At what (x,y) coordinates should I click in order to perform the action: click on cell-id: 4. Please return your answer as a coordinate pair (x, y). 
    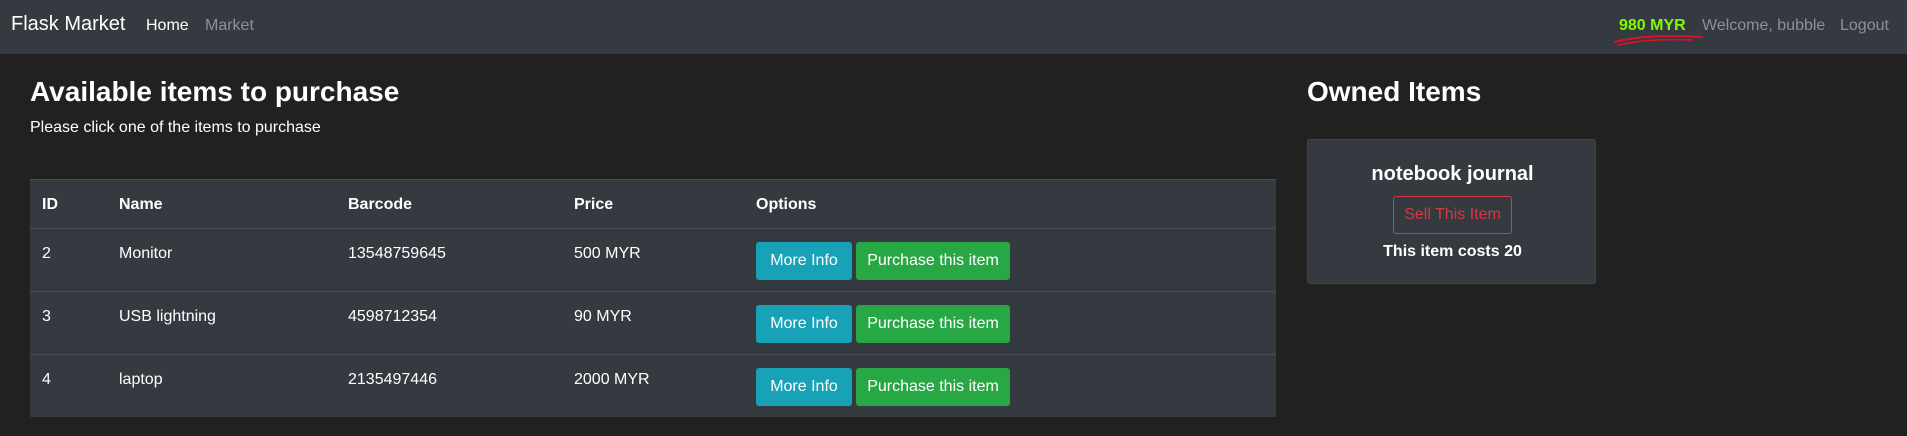
    Looking at the image, I should click on (46, 379).